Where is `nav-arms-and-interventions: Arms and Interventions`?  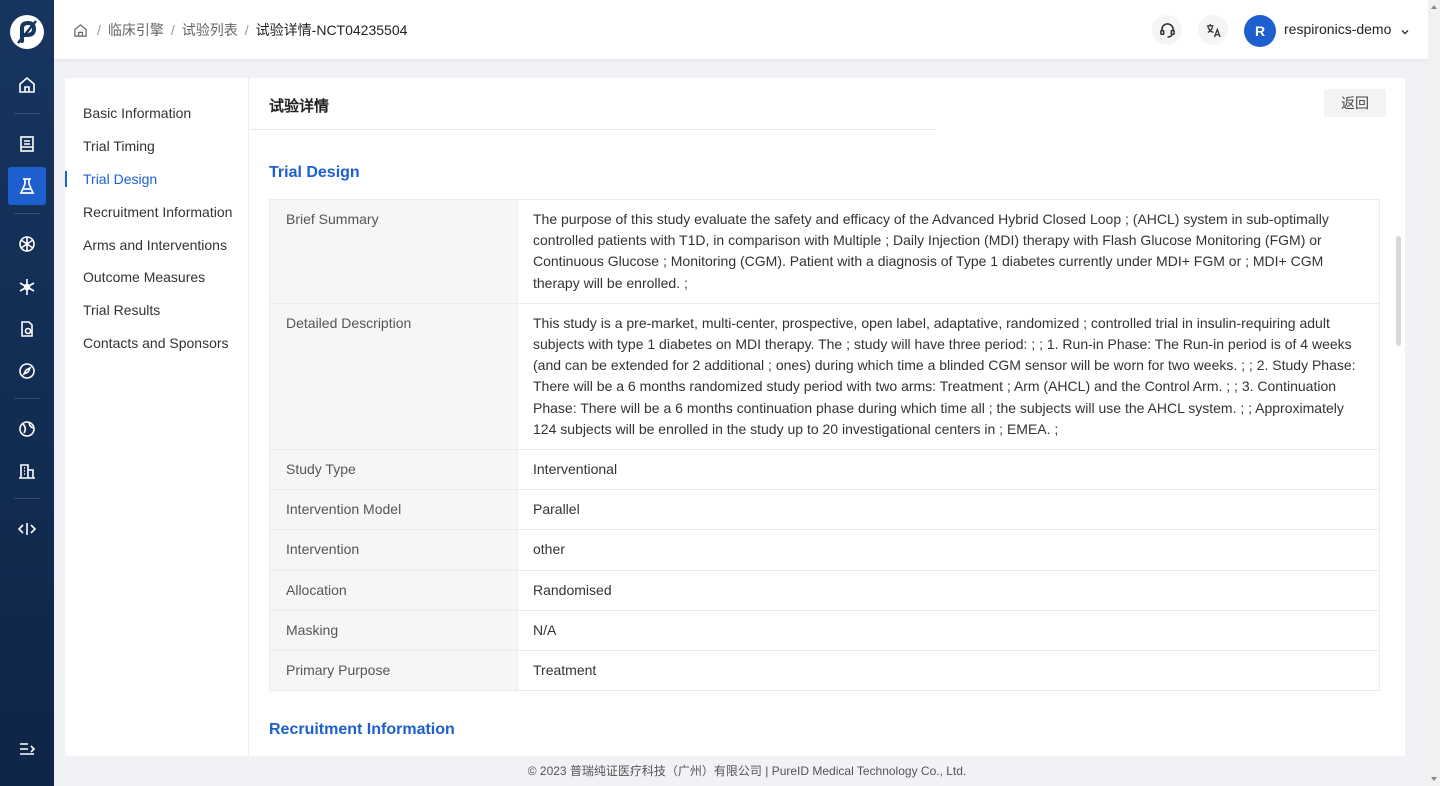 nav-arms-and-interventions: Arms and Interventions is located at coordinates (155, 245).